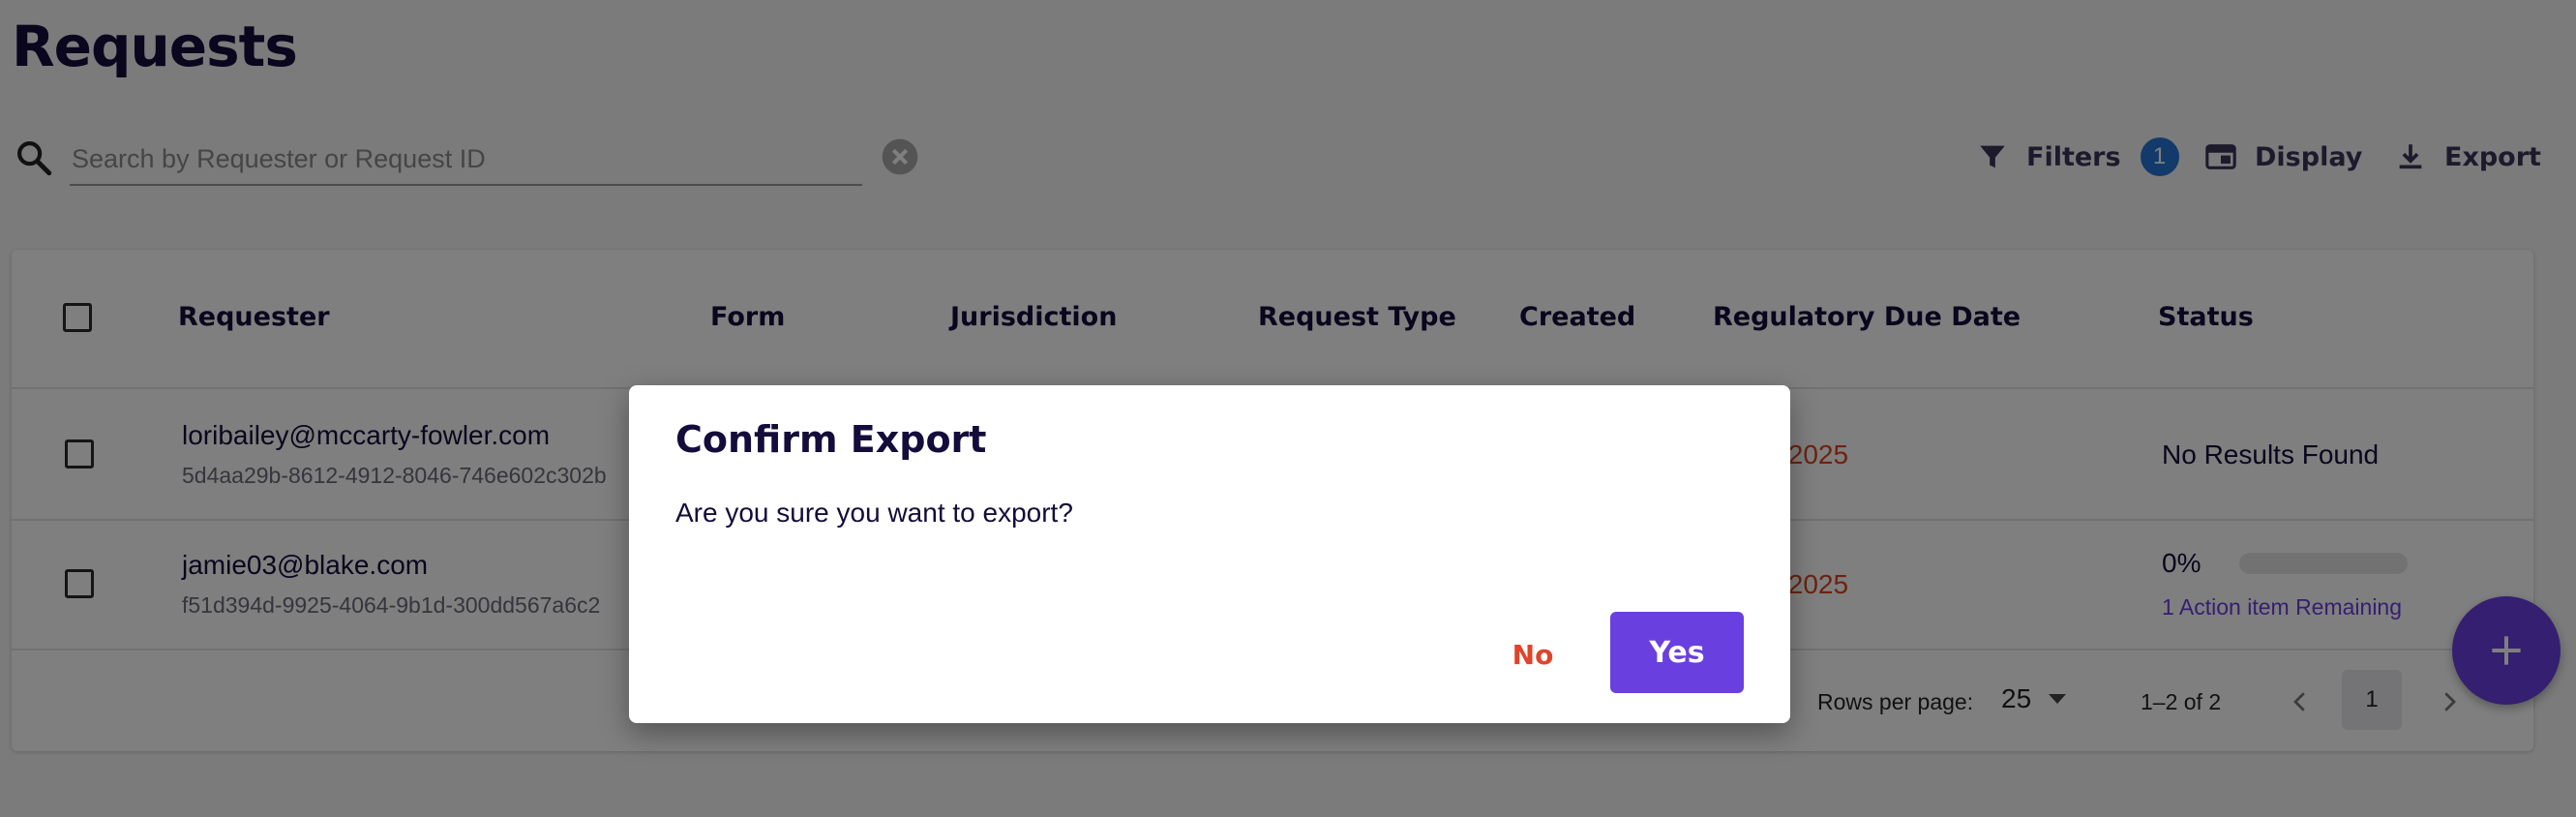  Describe the element at coordinates (831, 440) in the screenshot. I see `dialog-title: Confirm Export` at that location.